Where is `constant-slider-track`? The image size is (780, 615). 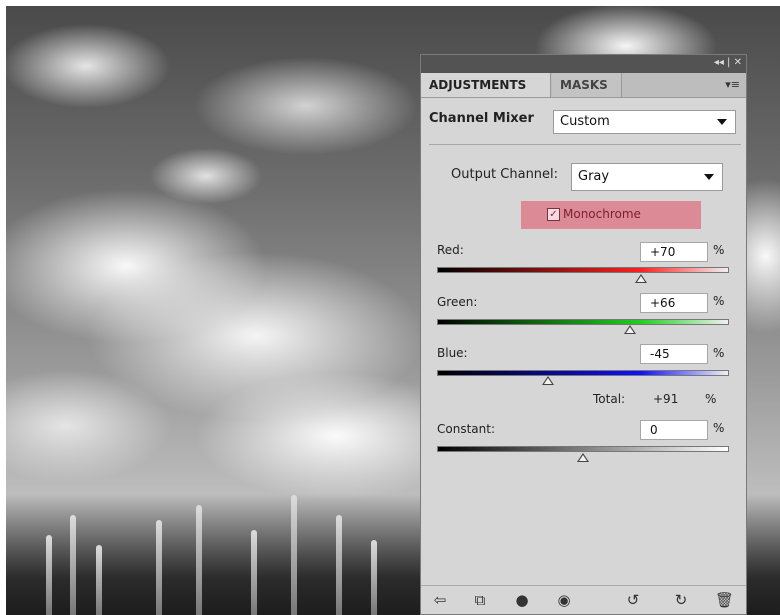
constant-slider-track is located at coordinates (583, 449).